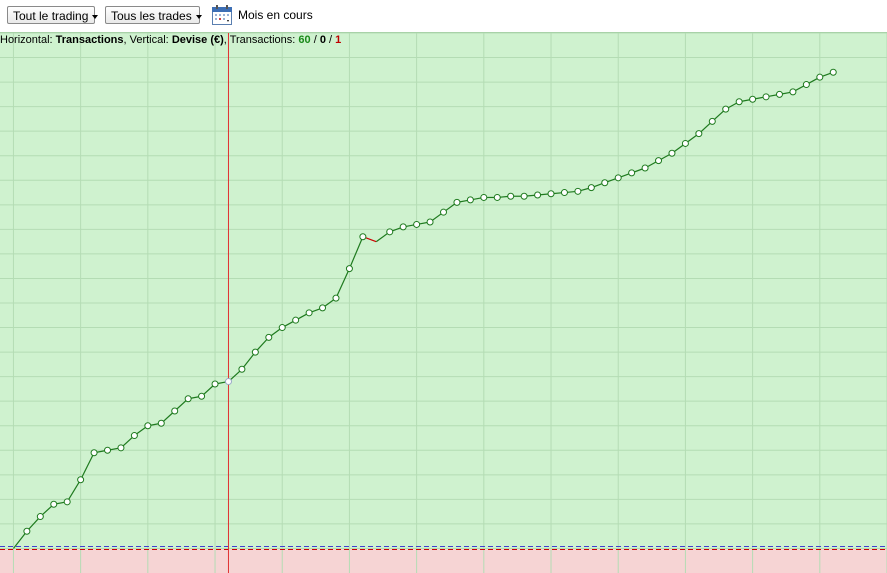 The width and height of the screenshot is (887, 573). Describe the element at coordinates (146, 40) in the screenshot. I see `vertical-axis-label: , Vertical:` at that location.